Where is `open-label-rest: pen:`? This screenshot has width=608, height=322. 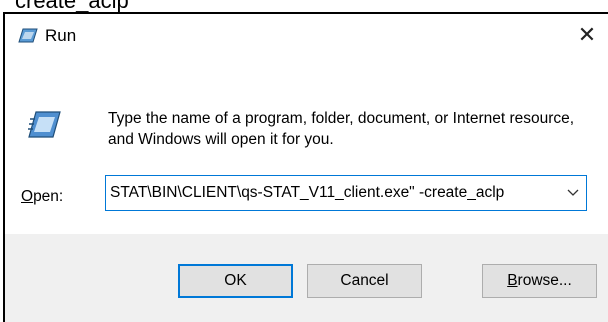
open-label-rest: pen: is located at coordinates (48, 196).